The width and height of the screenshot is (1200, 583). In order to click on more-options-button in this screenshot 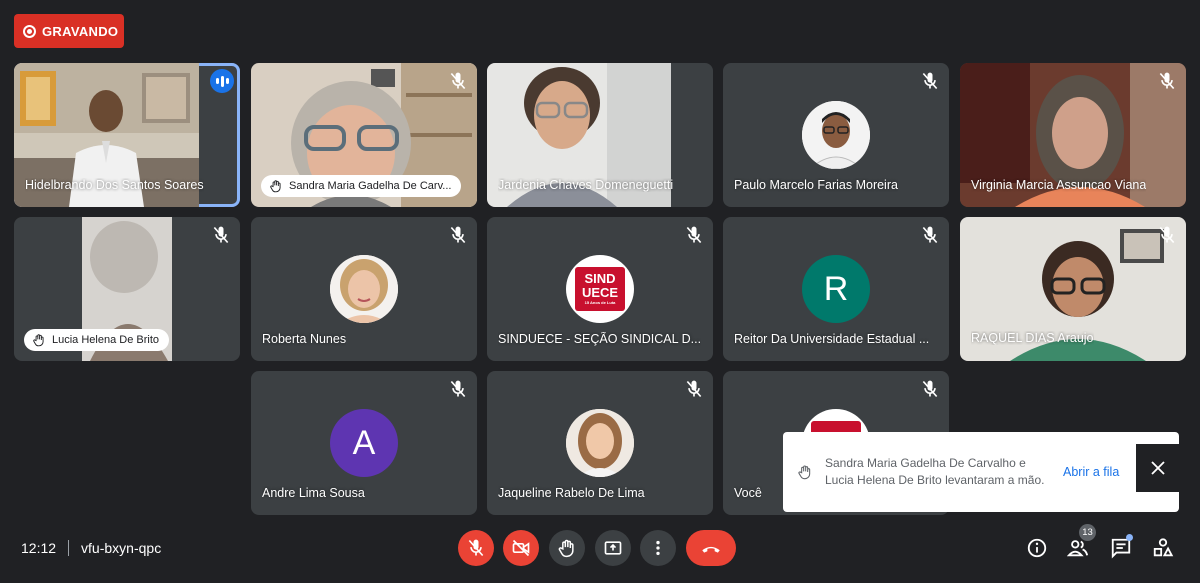, I will do `click(658, 548)`.